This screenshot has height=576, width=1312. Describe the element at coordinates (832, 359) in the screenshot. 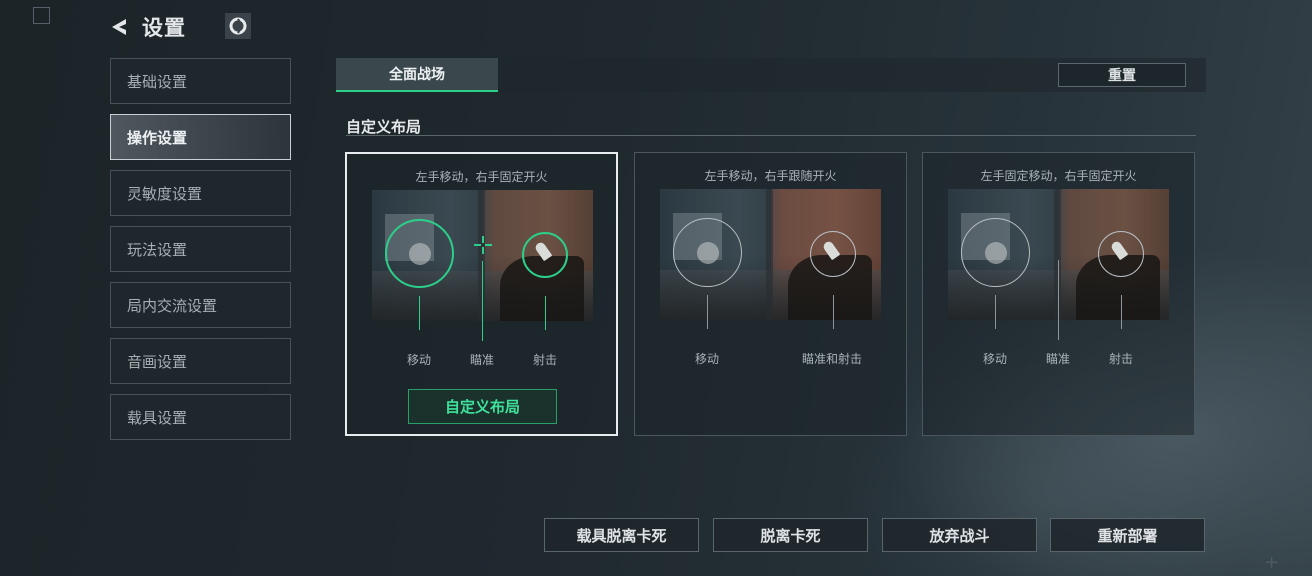

I see `label-aim-and-shoot: 瞄准和射击` at that location.